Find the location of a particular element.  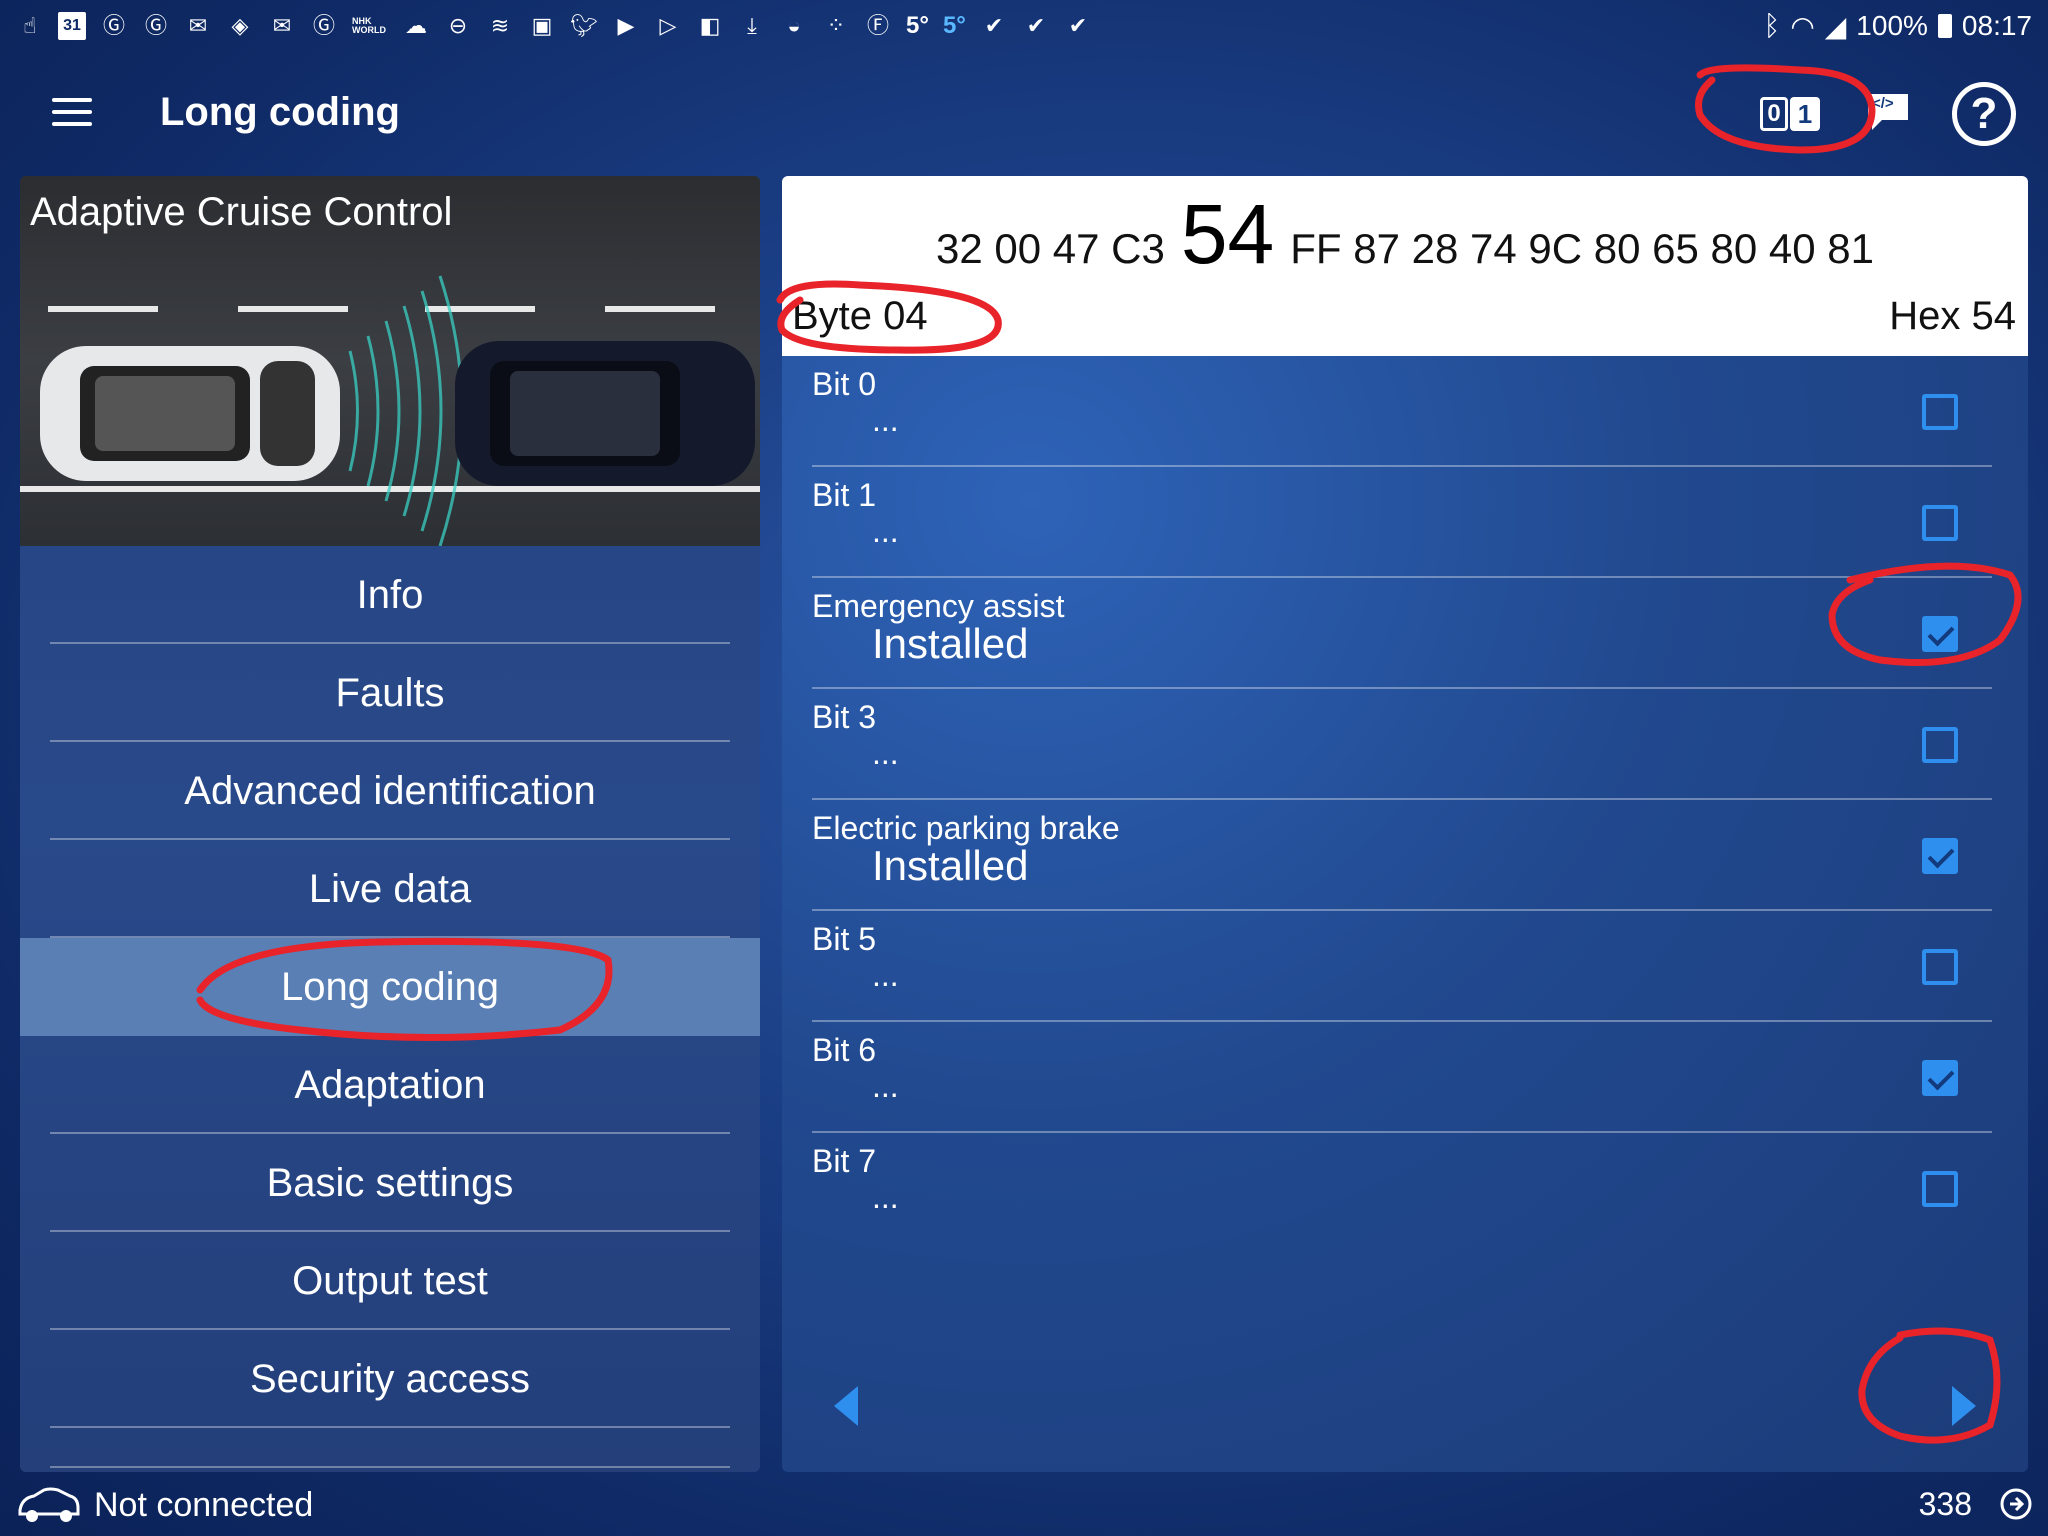

hex-value-label: Hex 54 is located at coordinates (1952, 316).